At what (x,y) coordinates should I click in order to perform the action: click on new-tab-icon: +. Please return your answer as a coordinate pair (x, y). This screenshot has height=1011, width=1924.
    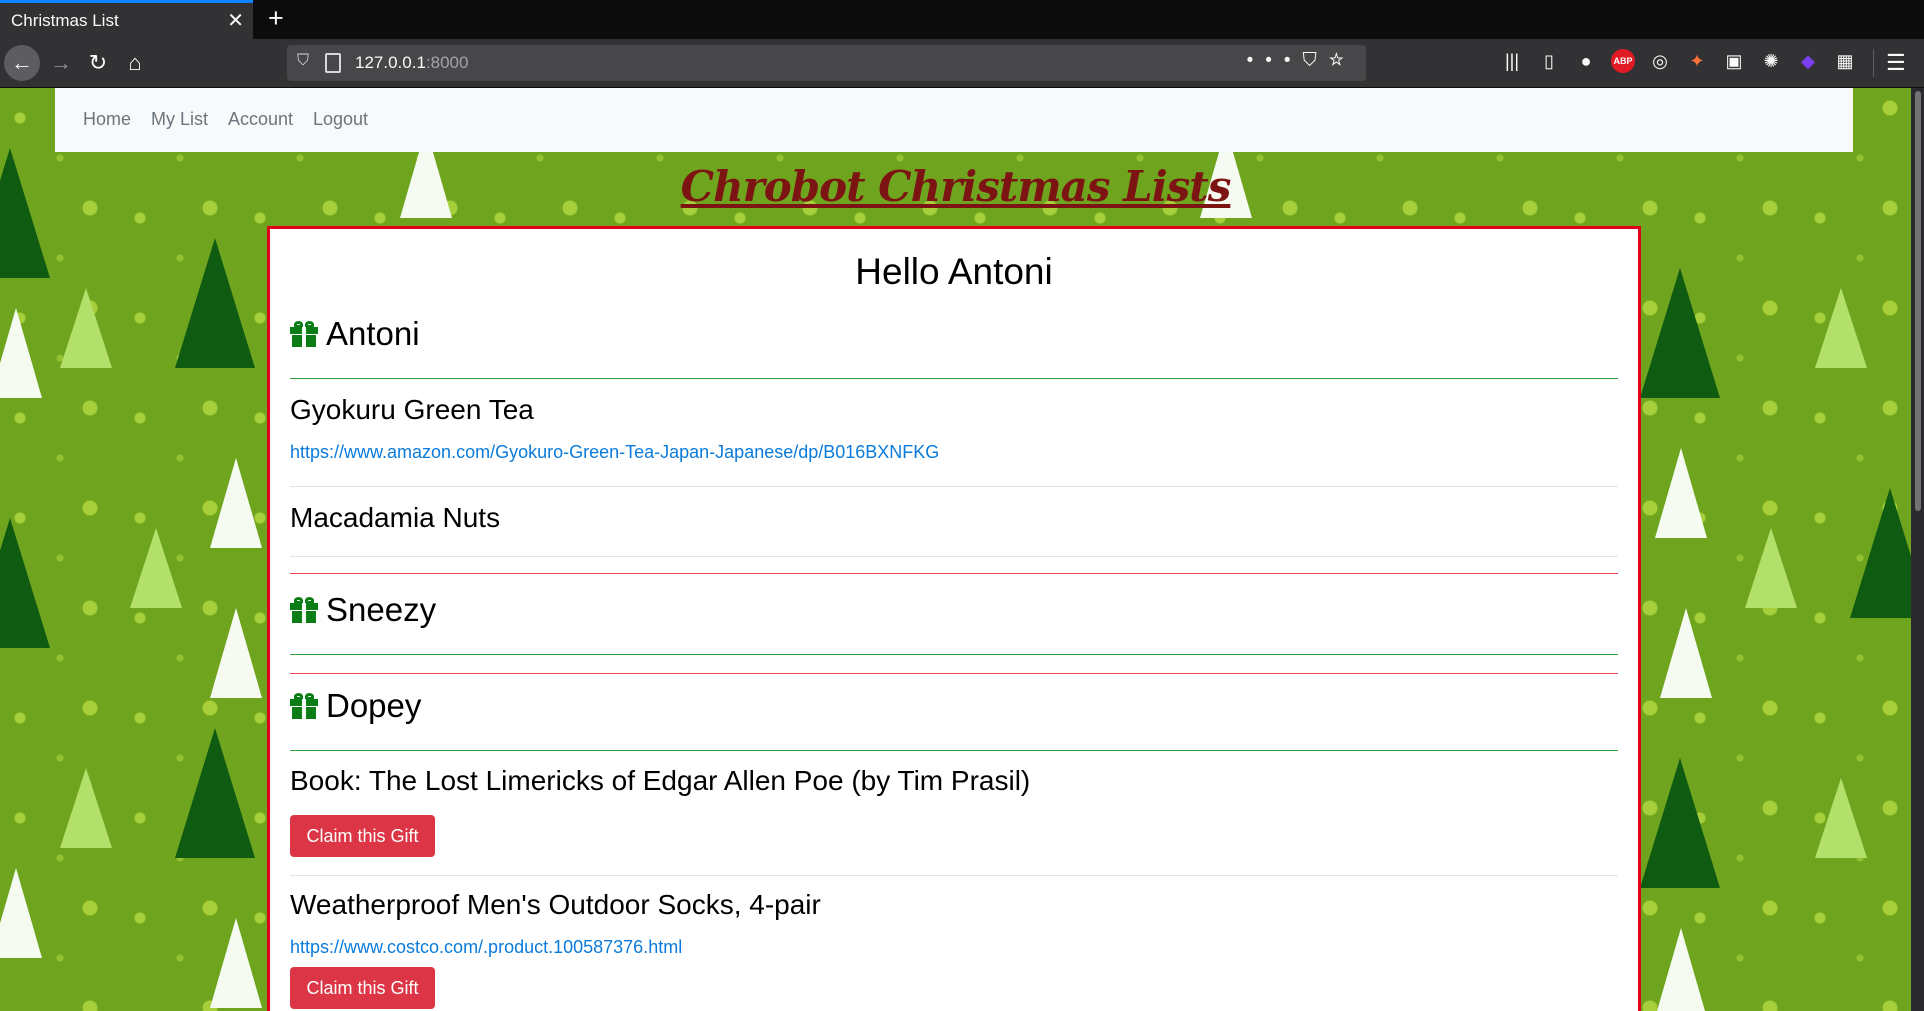
    Looking at the image, I should click on (276, 18).